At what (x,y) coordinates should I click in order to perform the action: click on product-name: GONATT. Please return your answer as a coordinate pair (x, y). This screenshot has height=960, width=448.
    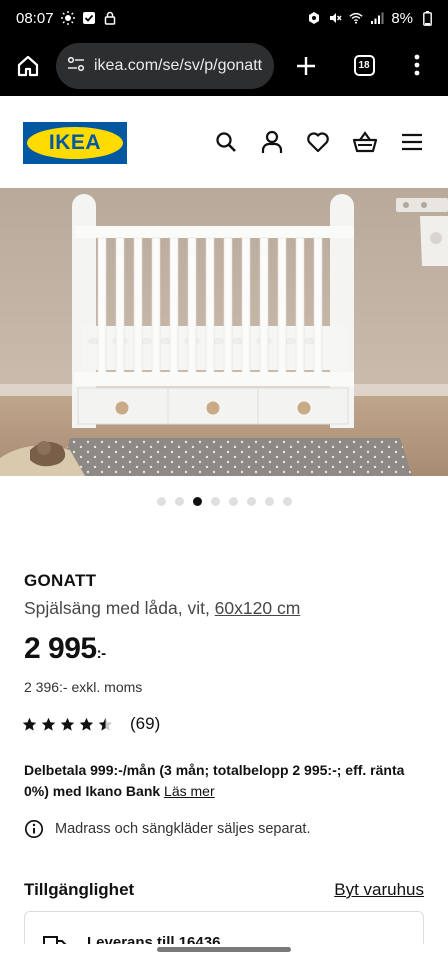
    Looking at the image, I should click on (60, 580).